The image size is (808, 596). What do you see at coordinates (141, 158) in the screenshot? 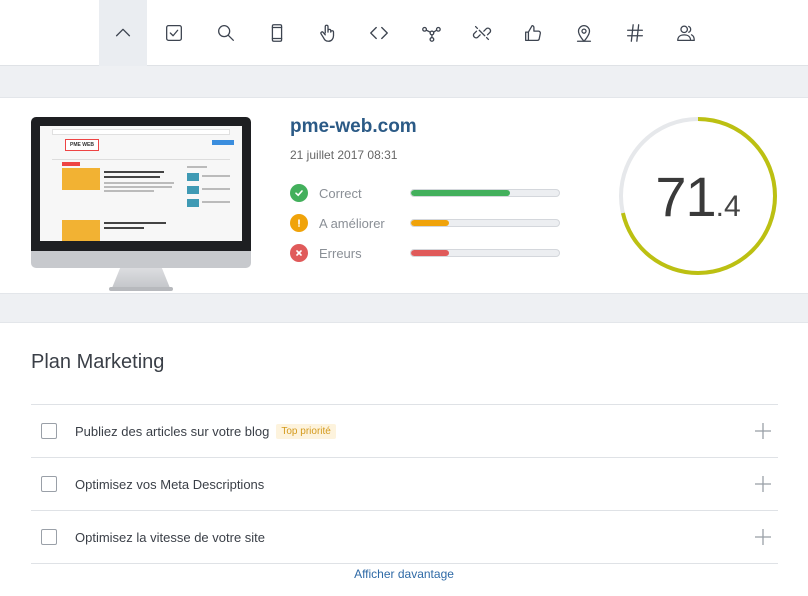
I see `thumbnail-menu` at bounding box center [141, 158].